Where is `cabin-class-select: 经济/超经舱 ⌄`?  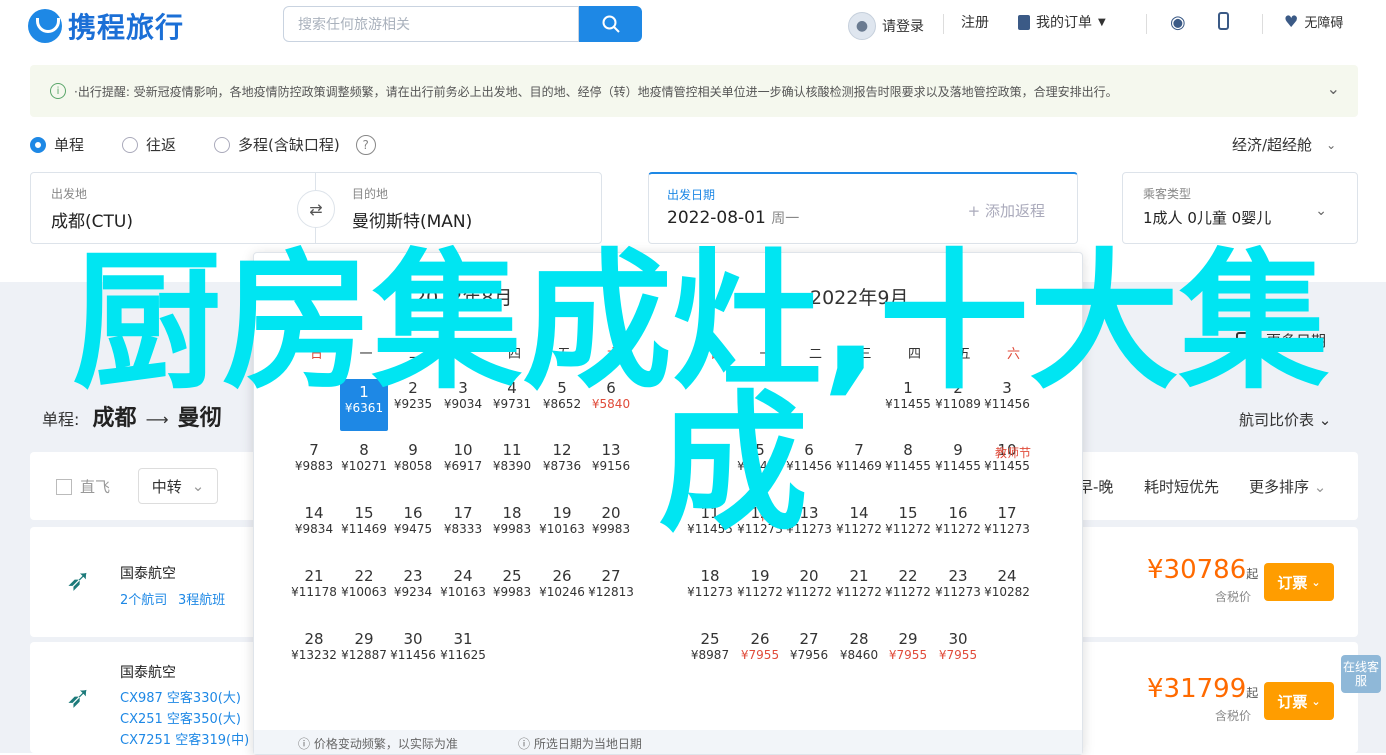
cabin-class-select: 经济/超经舱 ⌄ is located at coordinates (1284, 144).